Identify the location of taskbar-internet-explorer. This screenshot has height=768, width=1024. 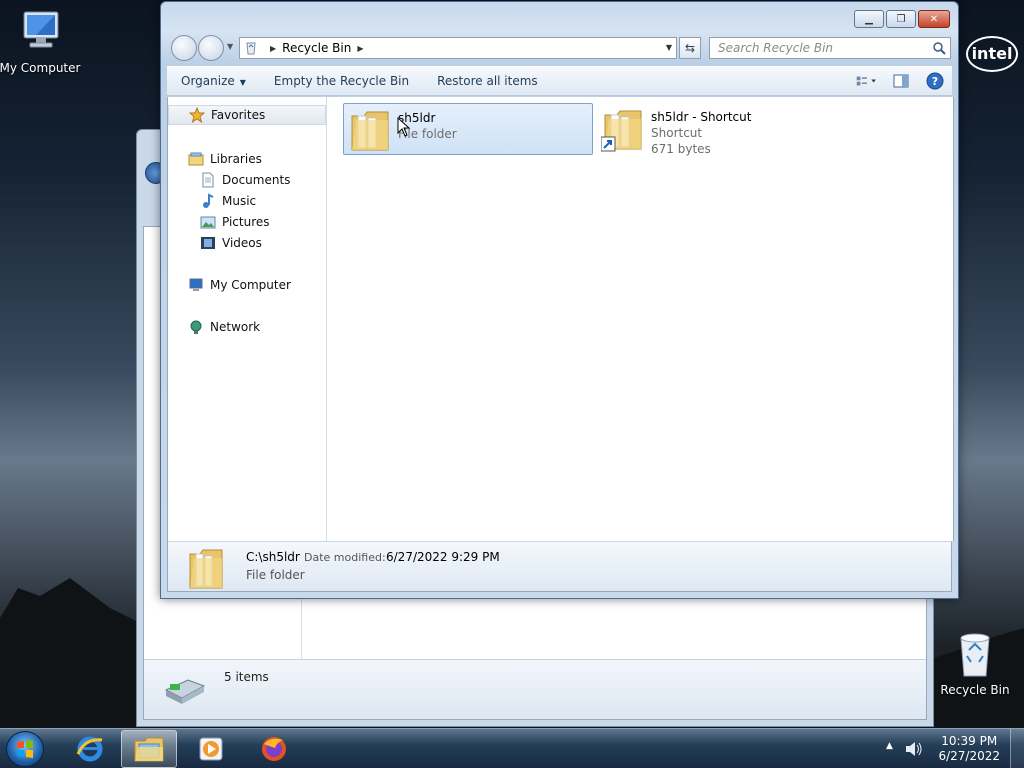
(90, 749).